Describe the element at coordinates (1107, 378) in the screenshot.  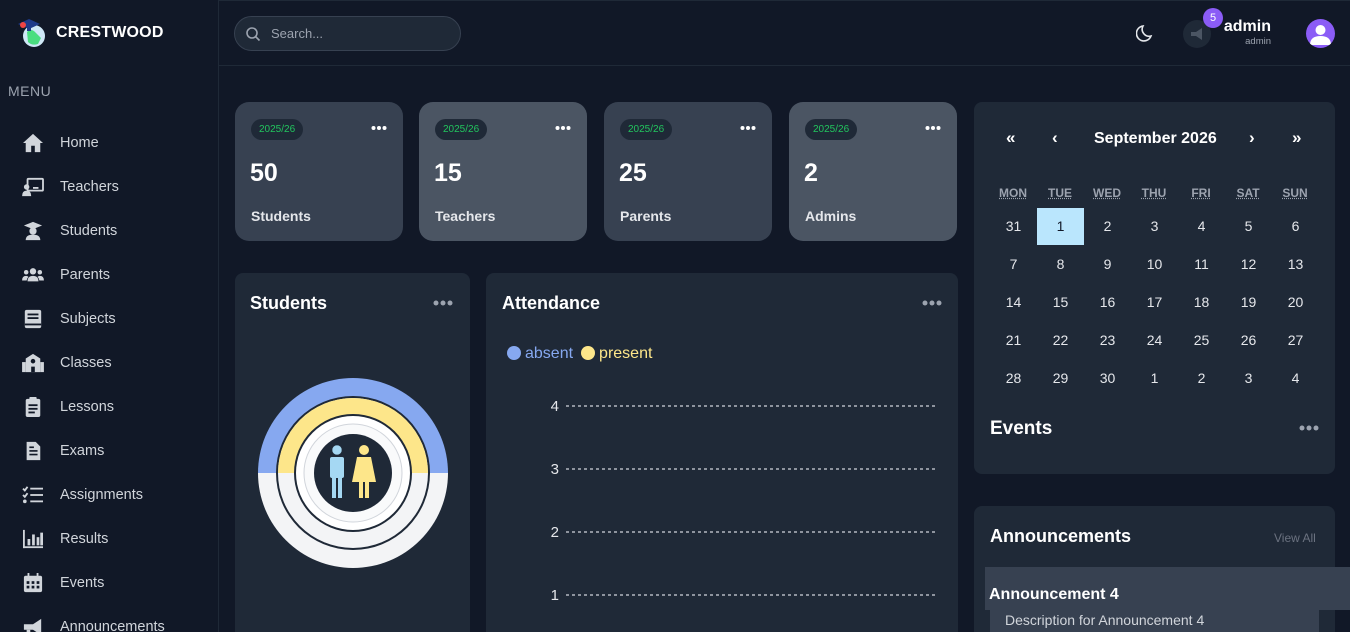
I see `calendar-day: 30` at that location.